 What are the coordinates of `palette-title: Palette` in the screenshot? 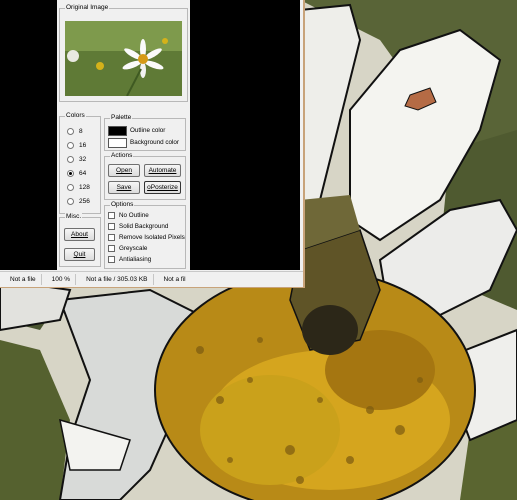 It's located at (121, 118).